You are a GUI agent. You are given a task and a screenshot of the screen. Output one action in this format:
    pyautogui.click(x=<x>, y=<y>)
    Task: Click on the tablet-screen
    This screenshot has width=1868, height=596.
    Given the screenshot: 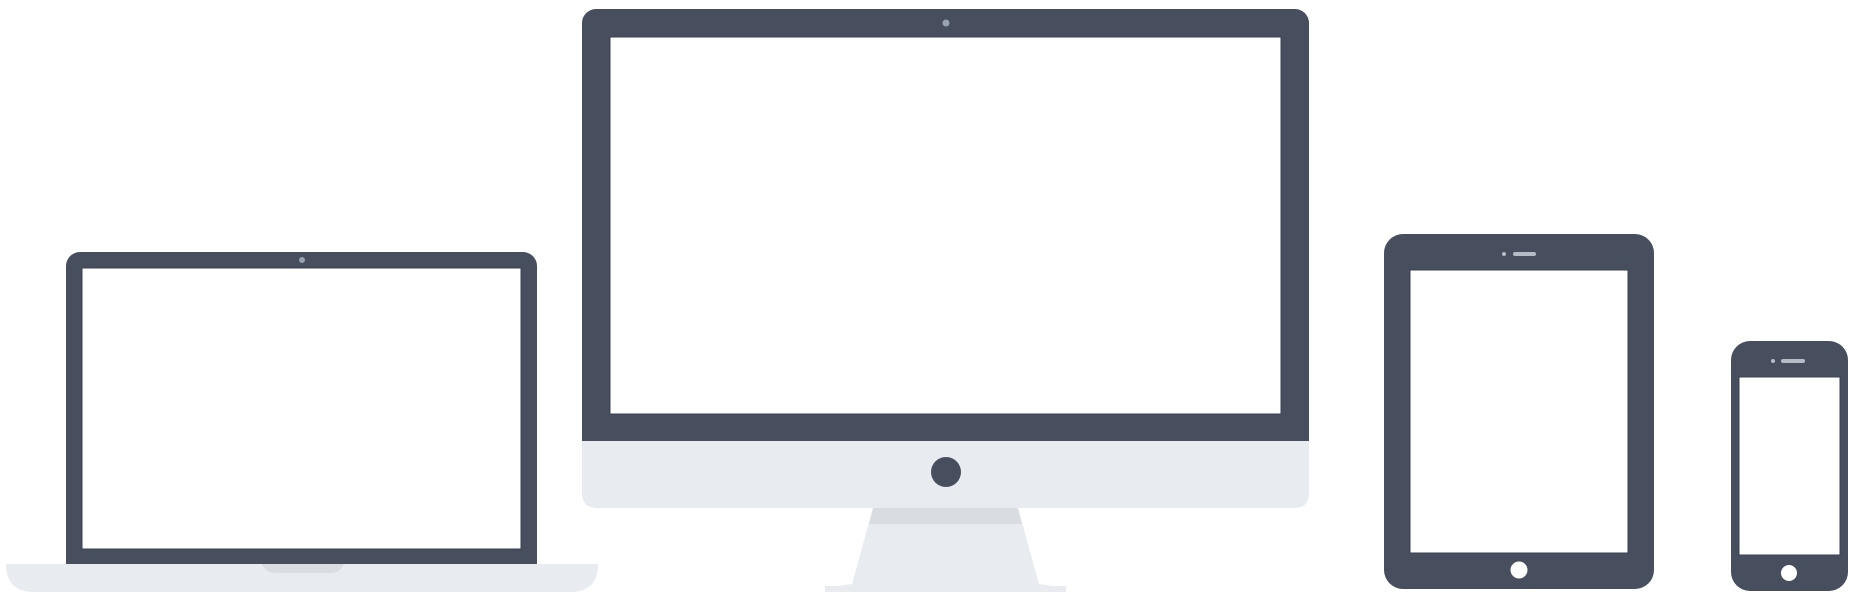 What is the action you would take?
    pyautogui.click(x=1519, y=411)
    